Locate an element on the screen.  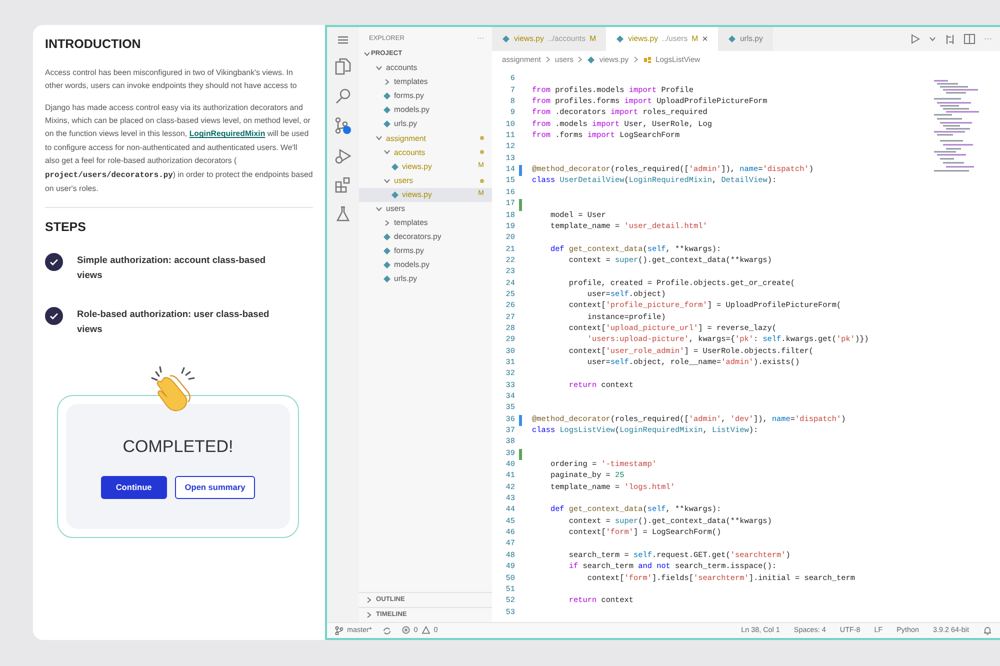
continue-button: Continue is located at coordinates (133, 487).